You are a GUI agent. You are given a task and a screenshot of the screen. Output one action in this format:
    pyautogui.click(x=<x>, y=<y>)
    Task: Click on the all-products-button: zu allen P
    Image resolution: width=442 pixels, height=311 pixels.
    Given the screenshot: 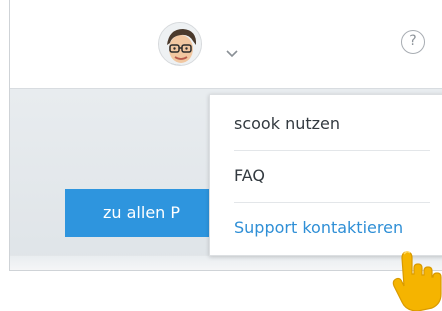 What is the action you would take?
    pyautogui.click(x=145, y=213)
    